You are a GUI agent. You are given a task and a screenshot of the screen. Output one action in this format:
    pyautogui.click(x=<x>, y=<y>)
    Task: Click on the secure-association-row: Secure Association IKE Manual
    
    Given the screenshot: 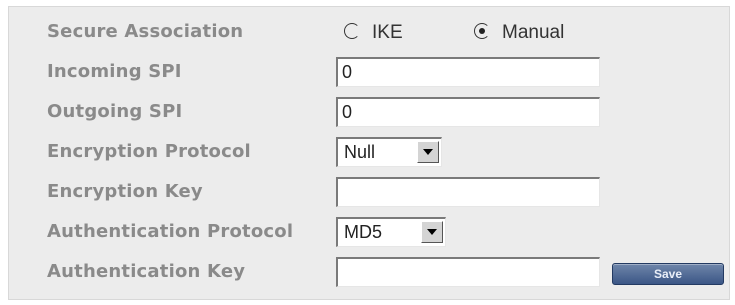 What is the action you would take?
    pyautogui.click(x=369, y=32)
    